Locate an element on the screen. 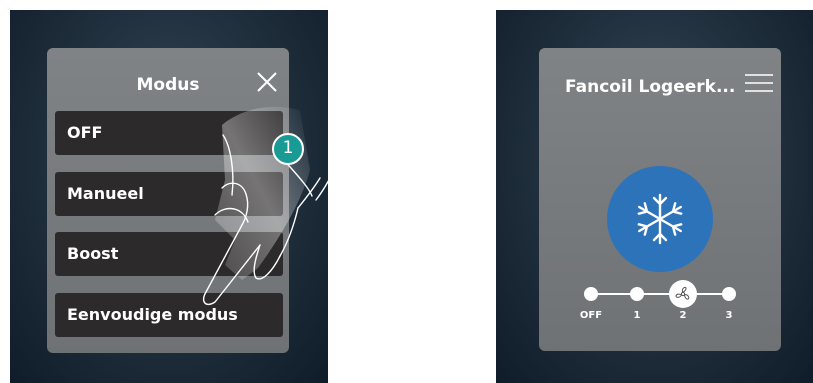 This screenshot has width=813, height=383. hamburger-menu-icon is located at coordinates (759, 83).